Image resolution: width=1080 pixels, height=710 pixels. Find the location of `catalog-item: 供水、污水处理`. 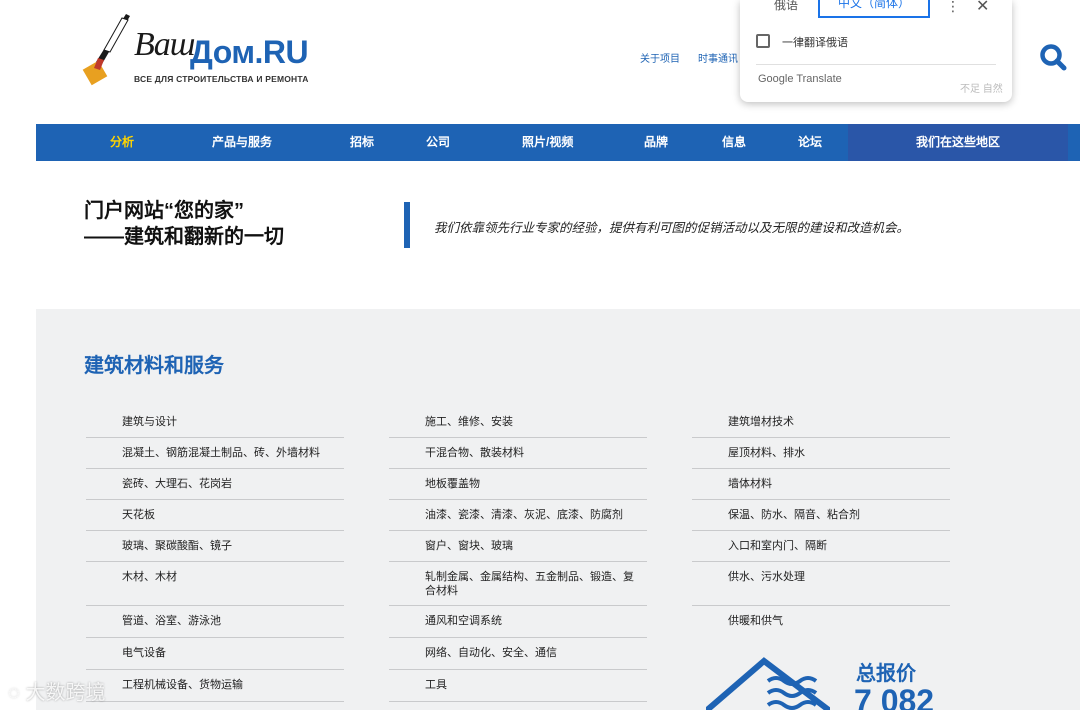

catalog-item: 供水、污水处理 is located at coordinates (821, 584).